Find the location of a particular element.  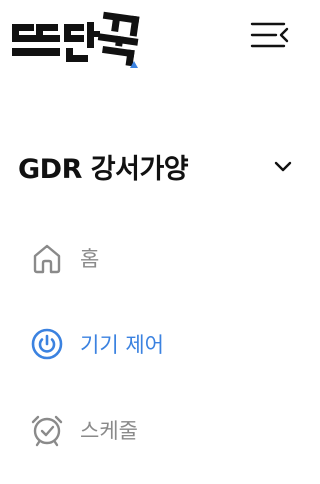

chevron-down-icon is located at coordinates (283, 166).